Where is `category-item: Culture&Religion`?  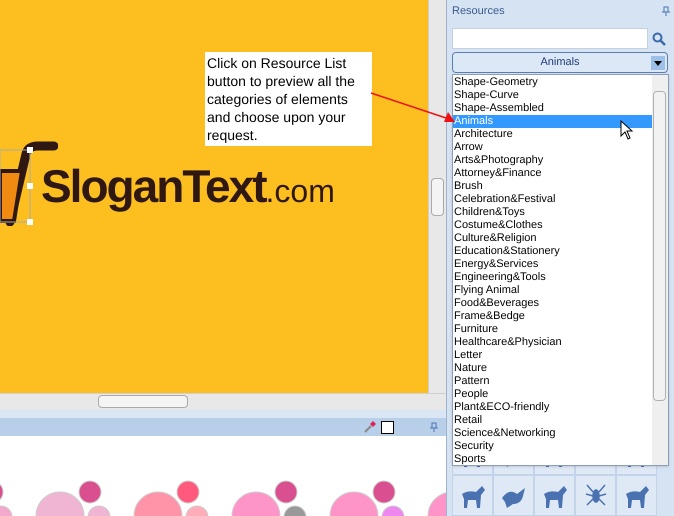
category-item: Culture&Religion is located at coordinates (552, 238).